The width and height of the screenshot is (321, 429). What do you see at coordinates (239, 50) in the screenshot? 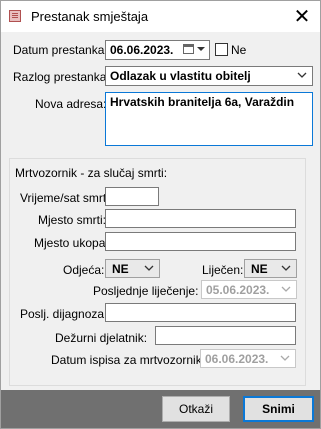
I see `ne-label: Ne` at bounding box center [239, 50].